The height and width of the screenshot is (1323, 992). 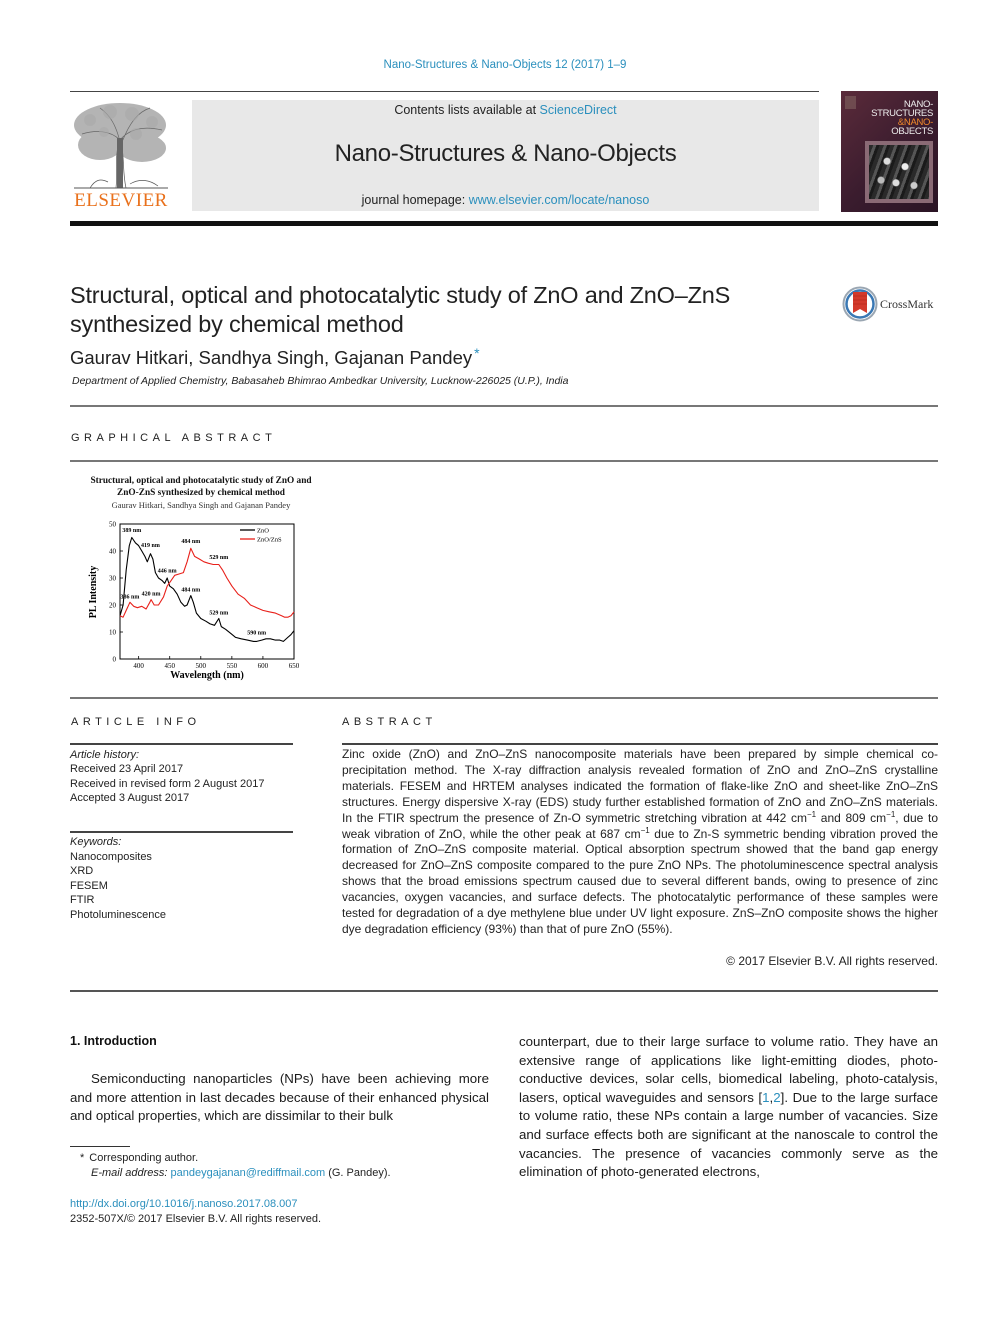 I want to click on crossmark-label: CrossMark, so click(x=907, y=304).